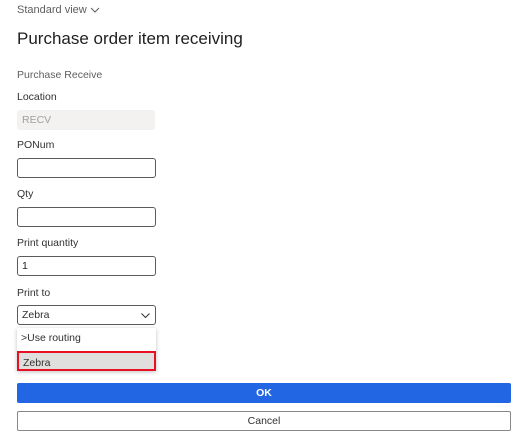 Image resolution: width=513 pixels, height=431 pixels. What do you see at coordinates (86, 168) in the screenshot?
I see `ponum-input` at bounding box center [86, 168].